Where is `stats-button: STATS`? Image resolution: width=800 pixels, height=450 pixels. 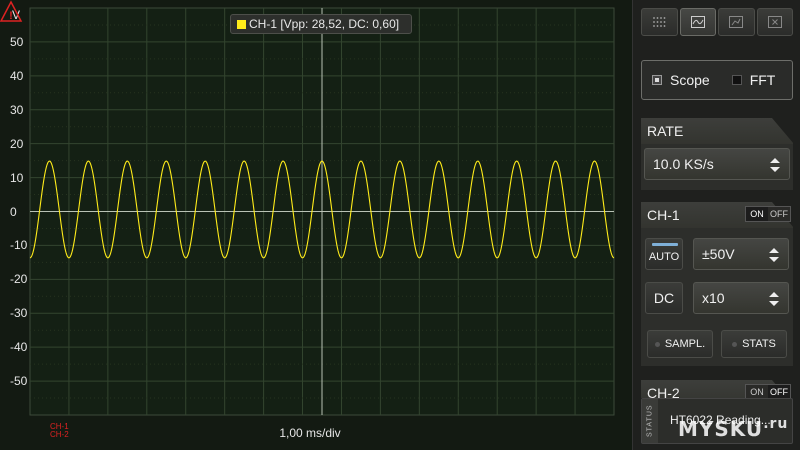
stats-button: STATS is located at coordinates (754, 344).